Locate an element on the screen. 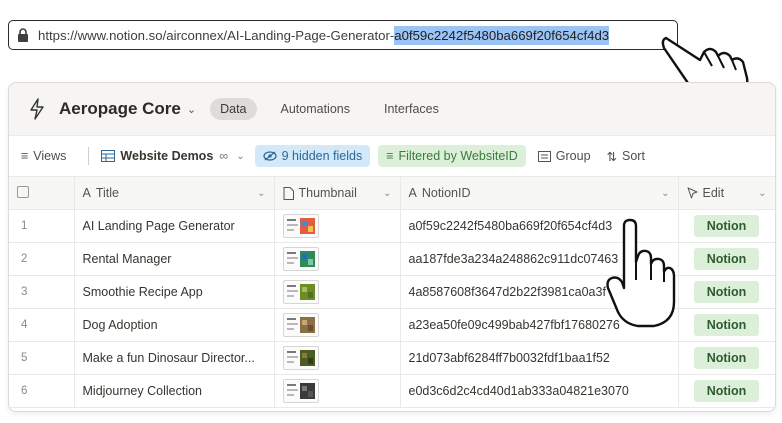  row-notionid: e0d3c6d2c4cd40d1ab333a04821e3070 is located at coordinates (539, 391).